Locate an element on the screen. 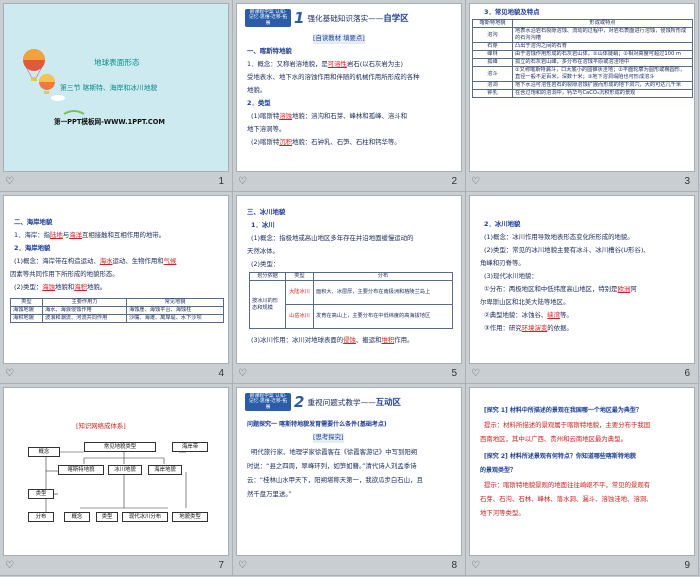 This screenshot has height=577, width=700. table-row: 海积地貌 波浪和潮流、河流共同作用 沙嘴、海滩、离岸堤、水下沙坝 is located at coordinates (117, 318).